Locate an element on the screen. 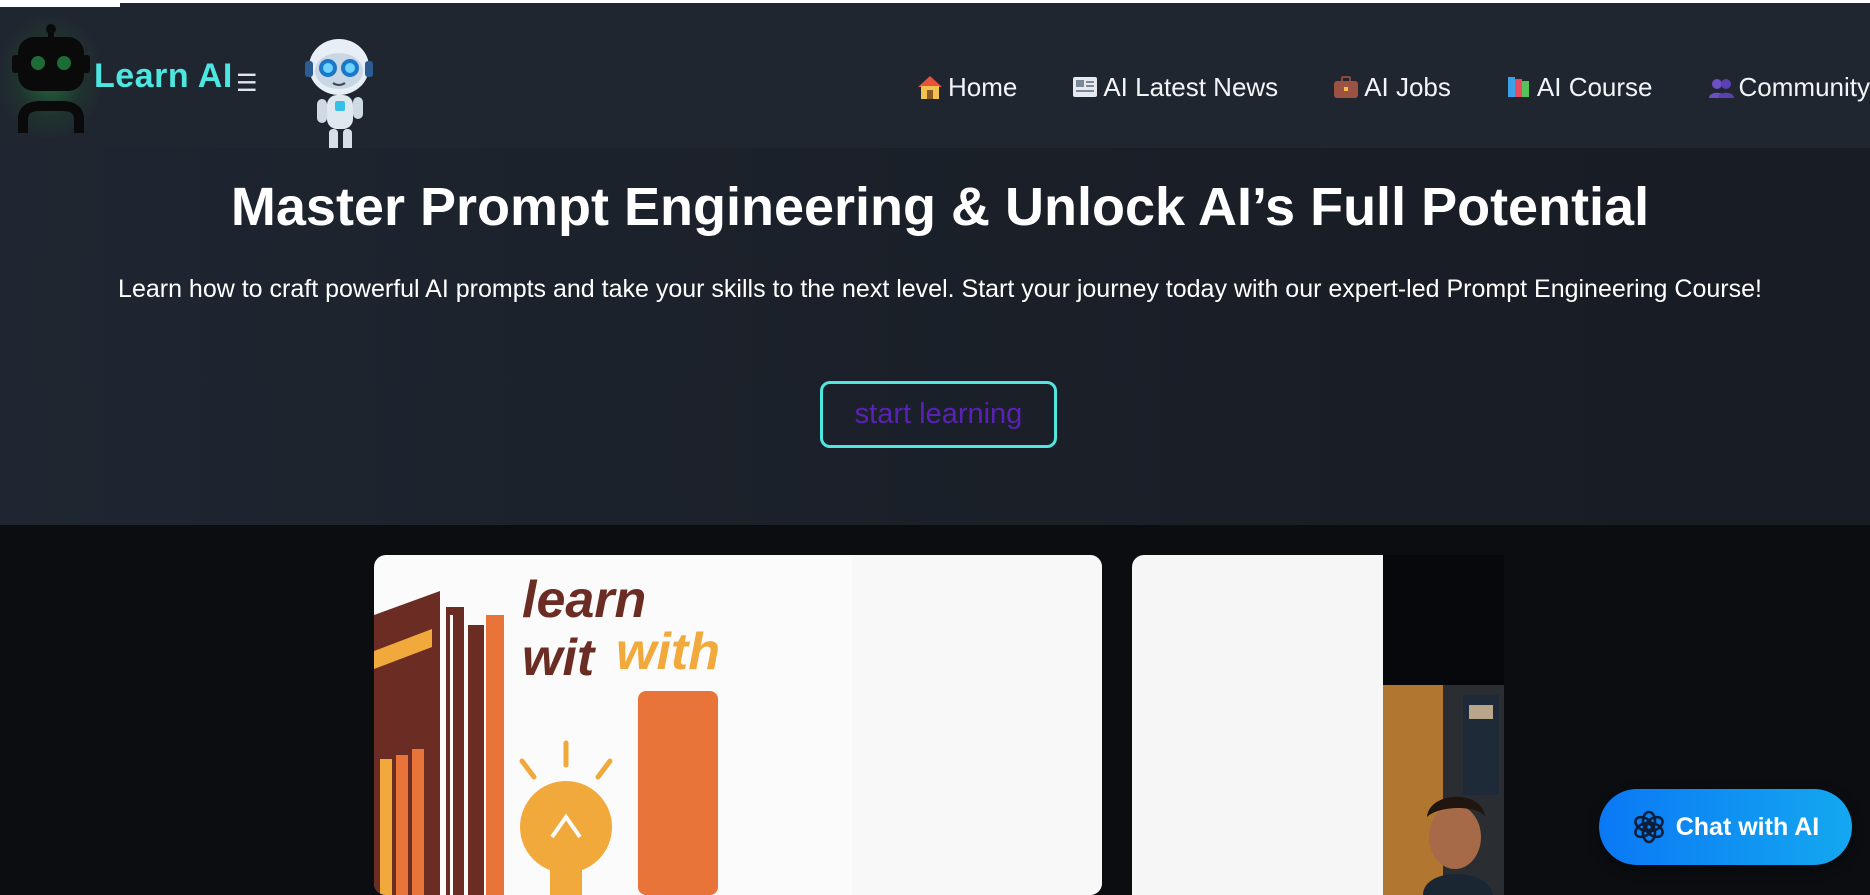 The width and height of the screenshot is (1870, 895). newspaper-icon is located at coordinates (1085, 87).